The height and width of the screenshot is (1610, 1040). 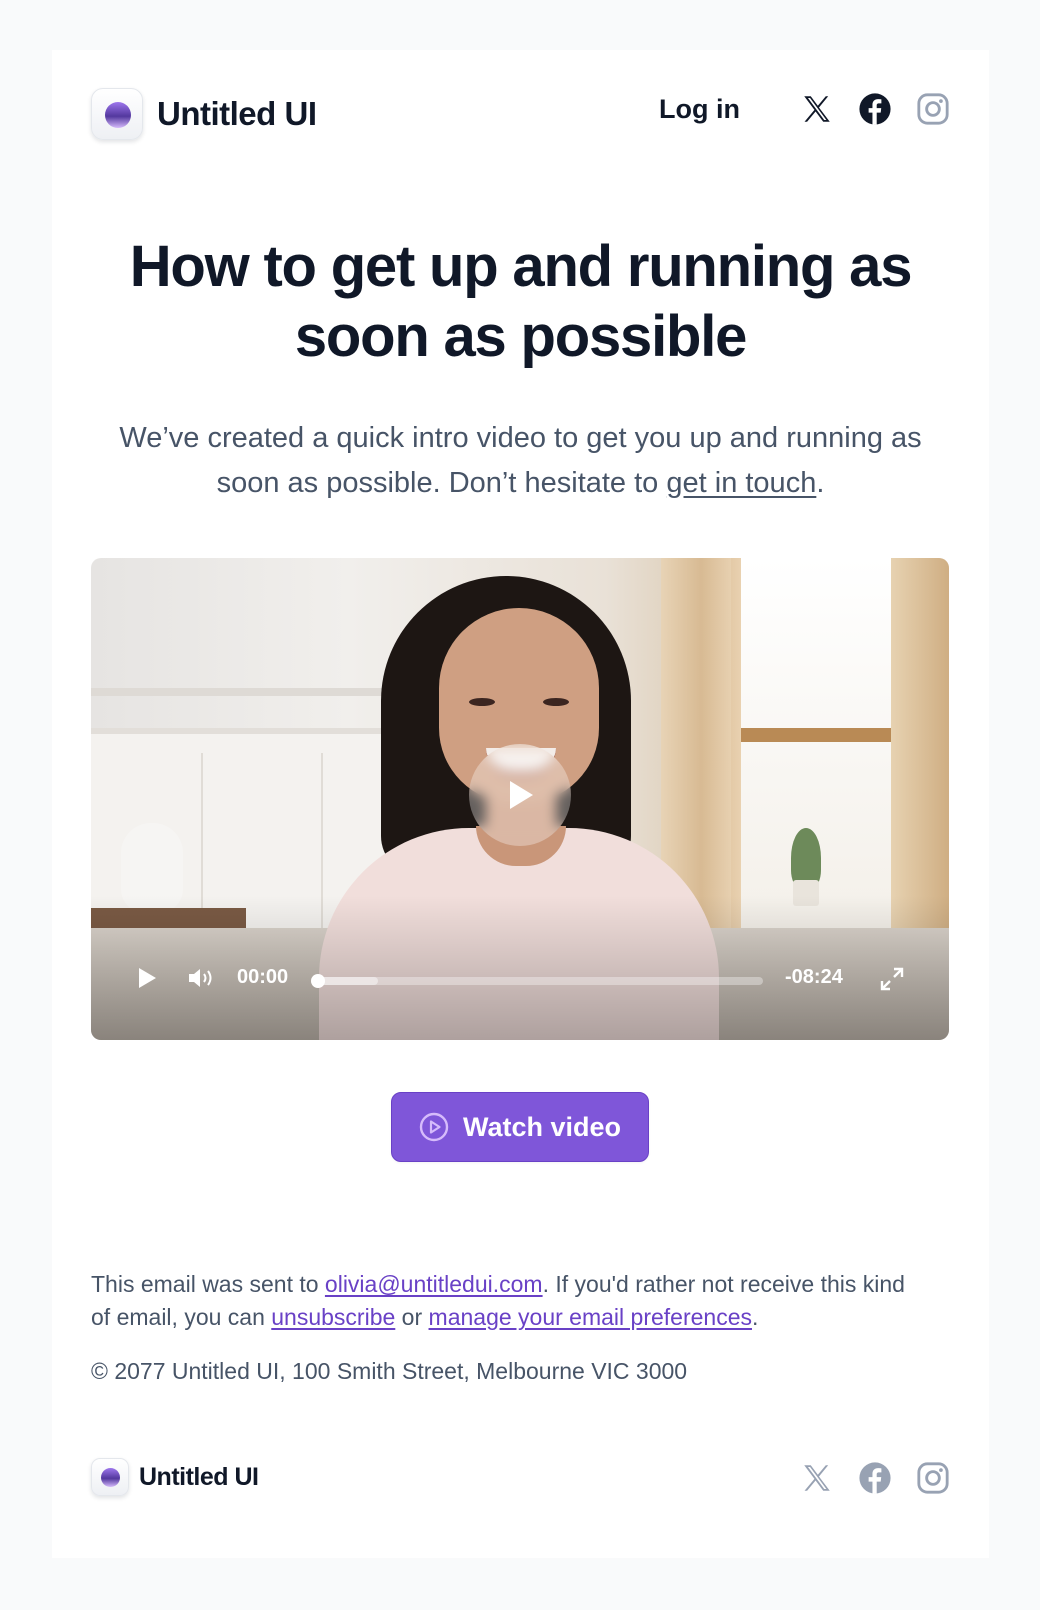 What do you see at coordinates (318, 981) in the screenshot?
I see `scrubber-handle` at bounding box center [318, 981].